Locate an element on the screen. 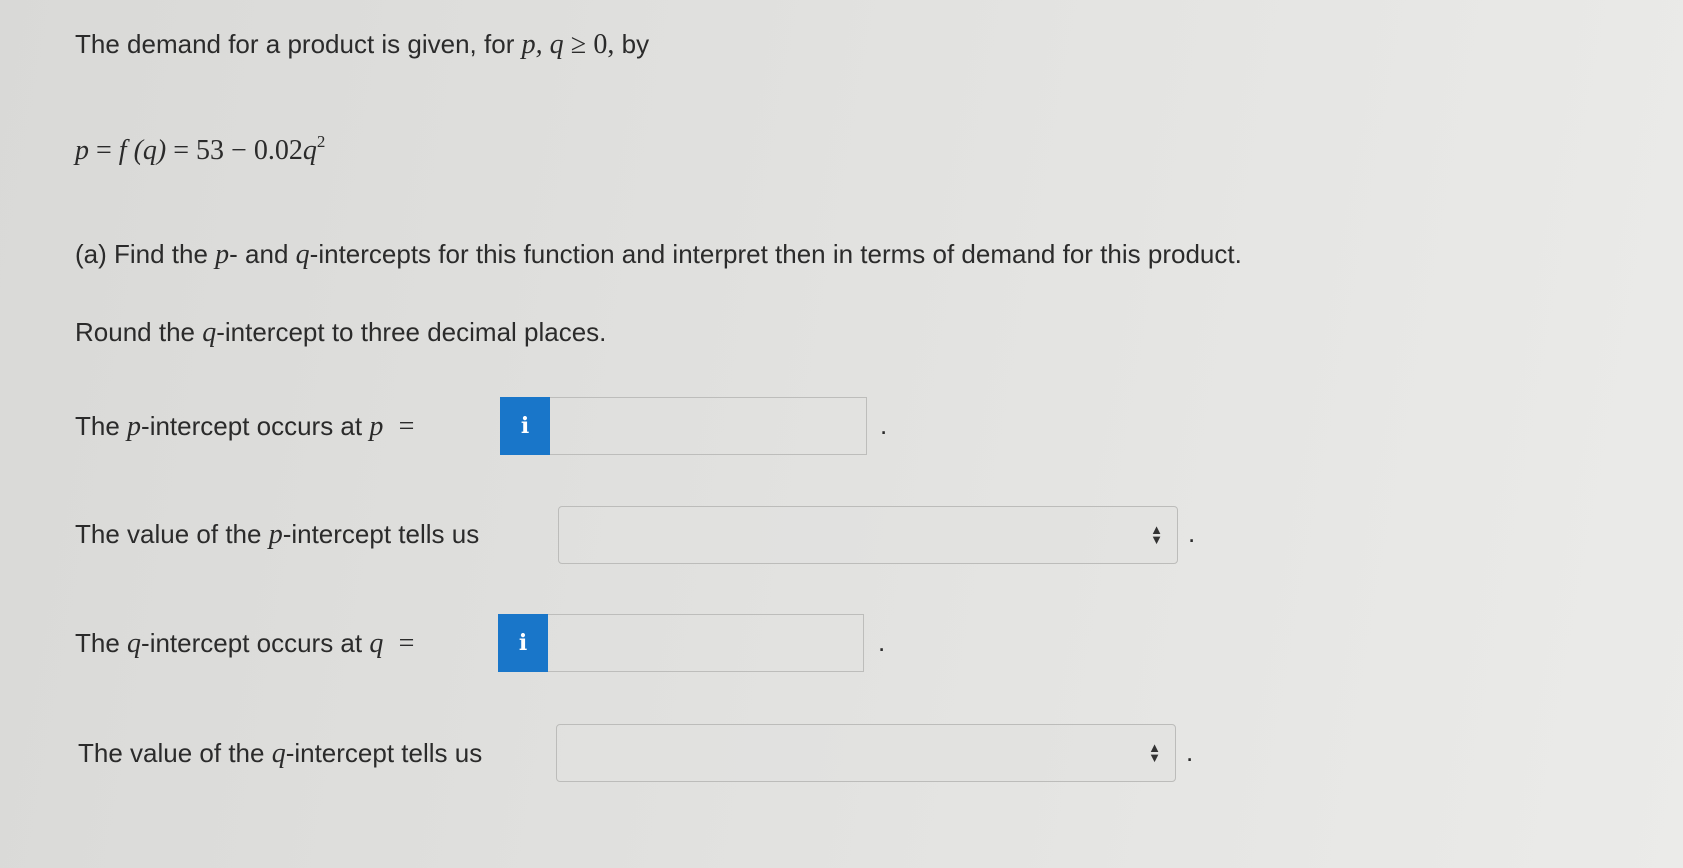 The width and height of the screenshot is (1683, 868). p-intercept-answer: i is located at coordinates (683, 426).